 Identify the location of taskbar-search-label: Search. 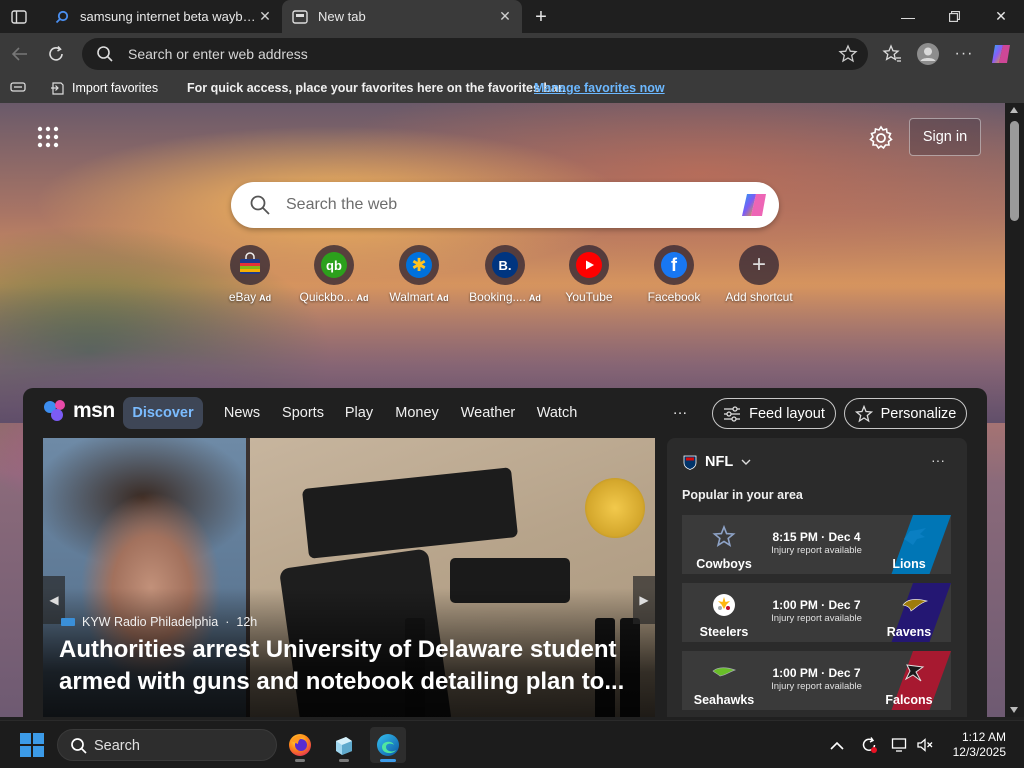
(117, 746).